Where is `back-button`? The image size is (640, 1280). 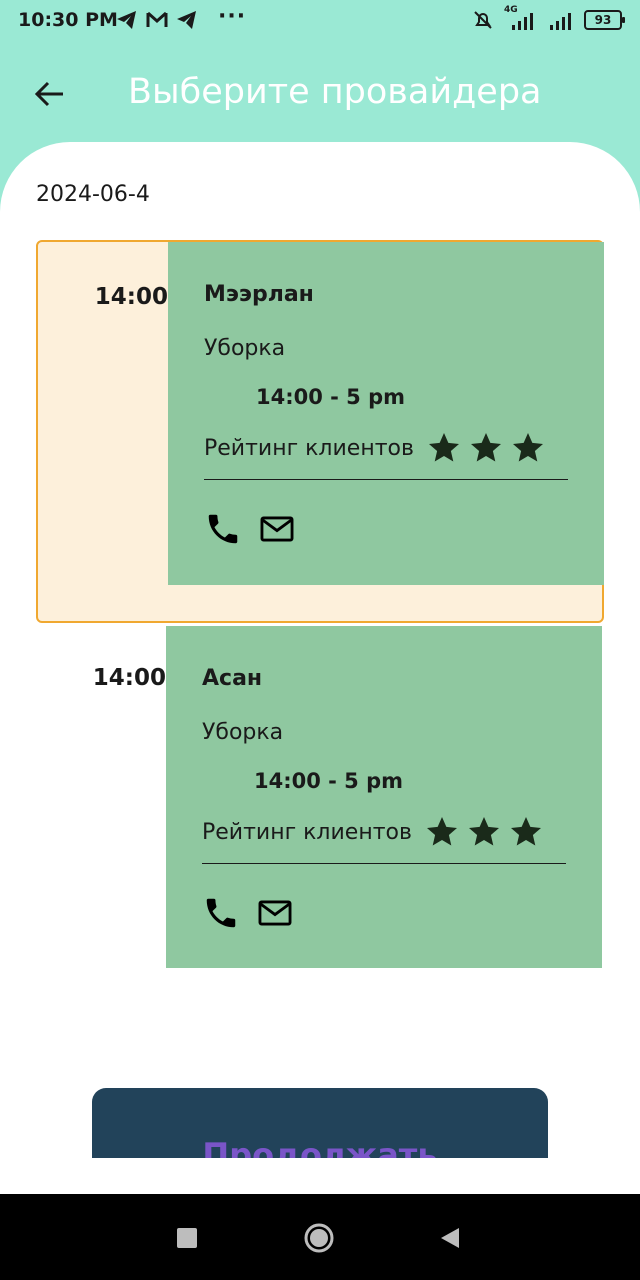
back-button is located at coordinates (50, 94).